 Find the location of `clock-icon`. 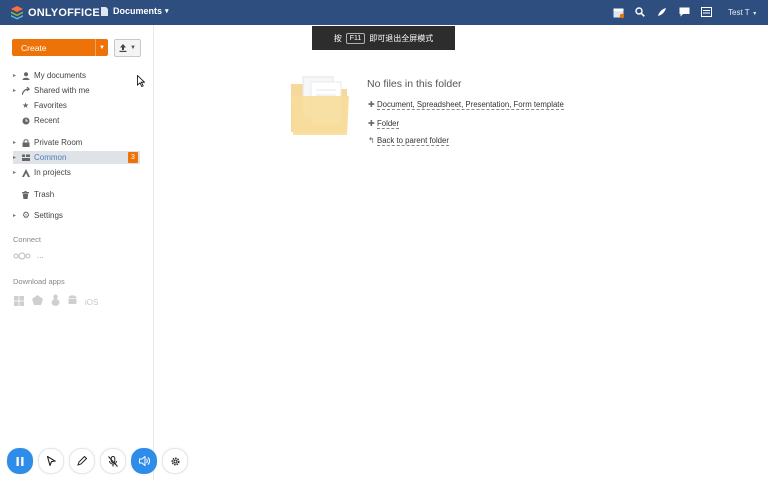

clock-icon is located at coordinates (28, 121).